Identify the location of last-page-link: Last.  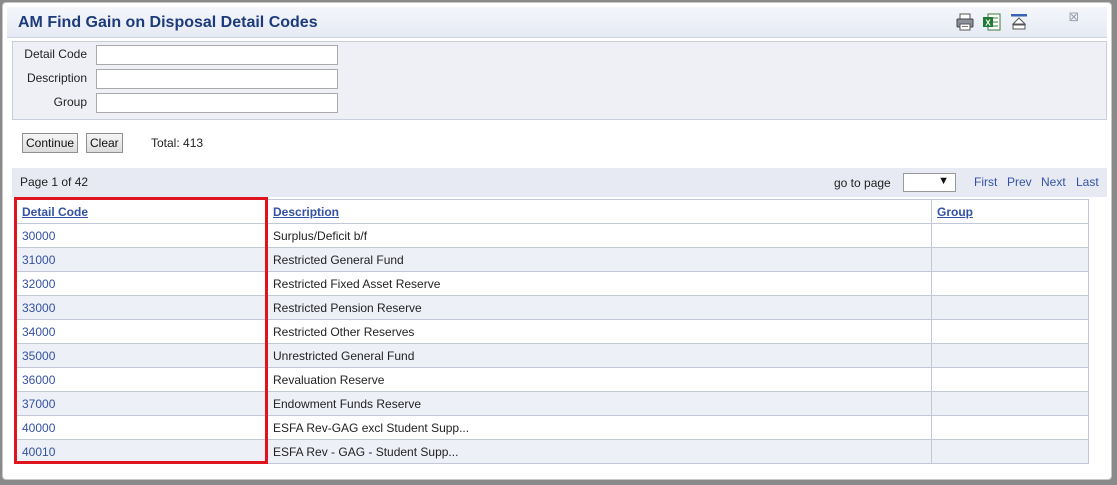
(1087, 182).